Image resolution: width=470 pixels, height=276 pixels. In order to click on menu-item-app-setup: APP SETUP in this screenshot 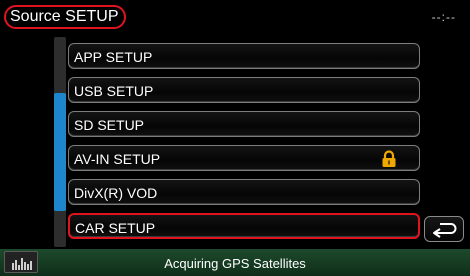, I will do `click(244, 56)`.